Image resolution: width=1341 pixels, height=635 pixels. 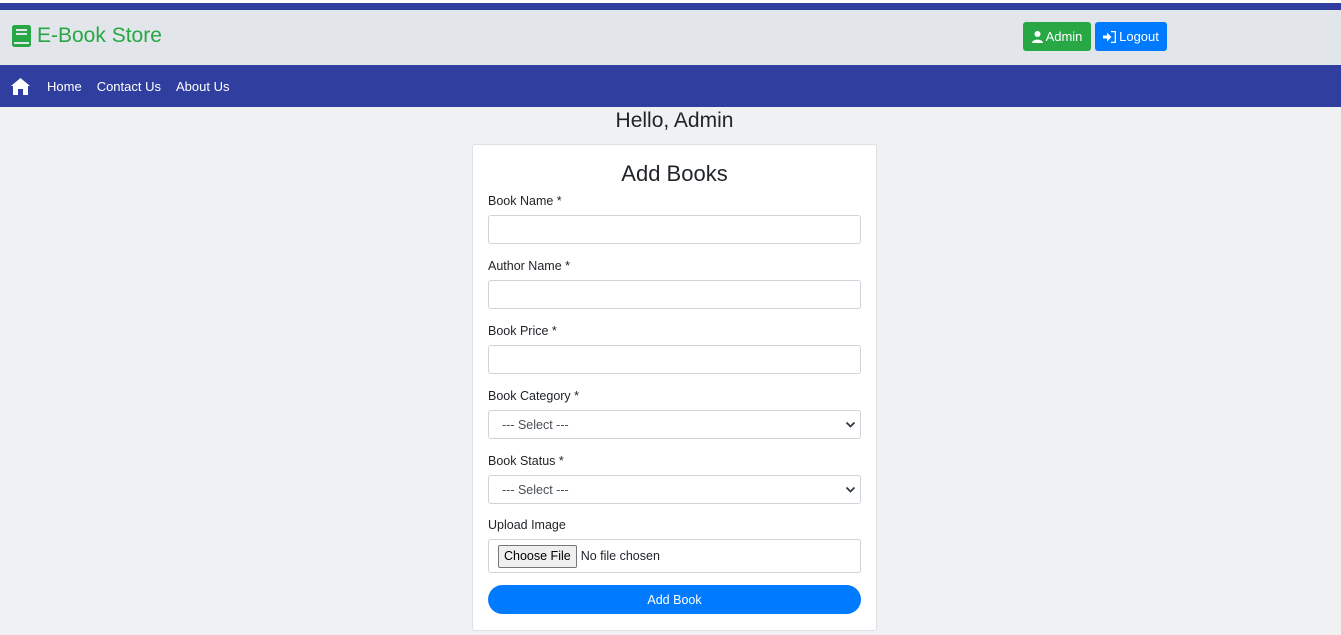 I want to click on top-accent-bar, so click(x=670, y=6).